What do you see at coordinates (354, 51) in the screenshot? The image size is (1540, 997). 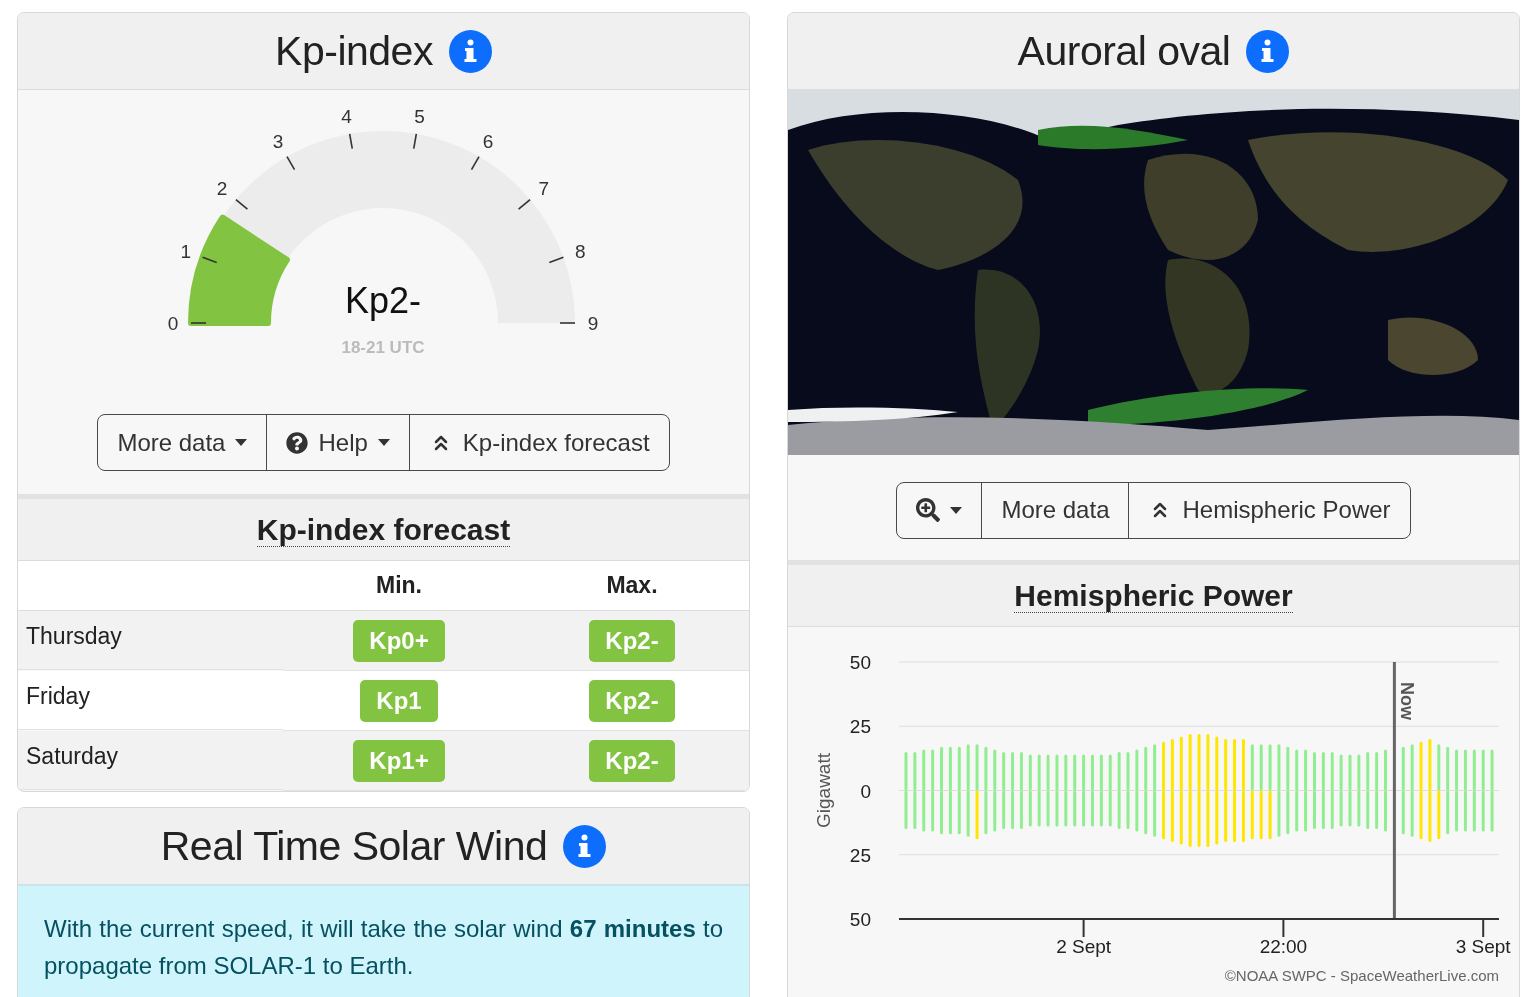 I see `card-title: Kp-index` at bounding box center [354, 51].